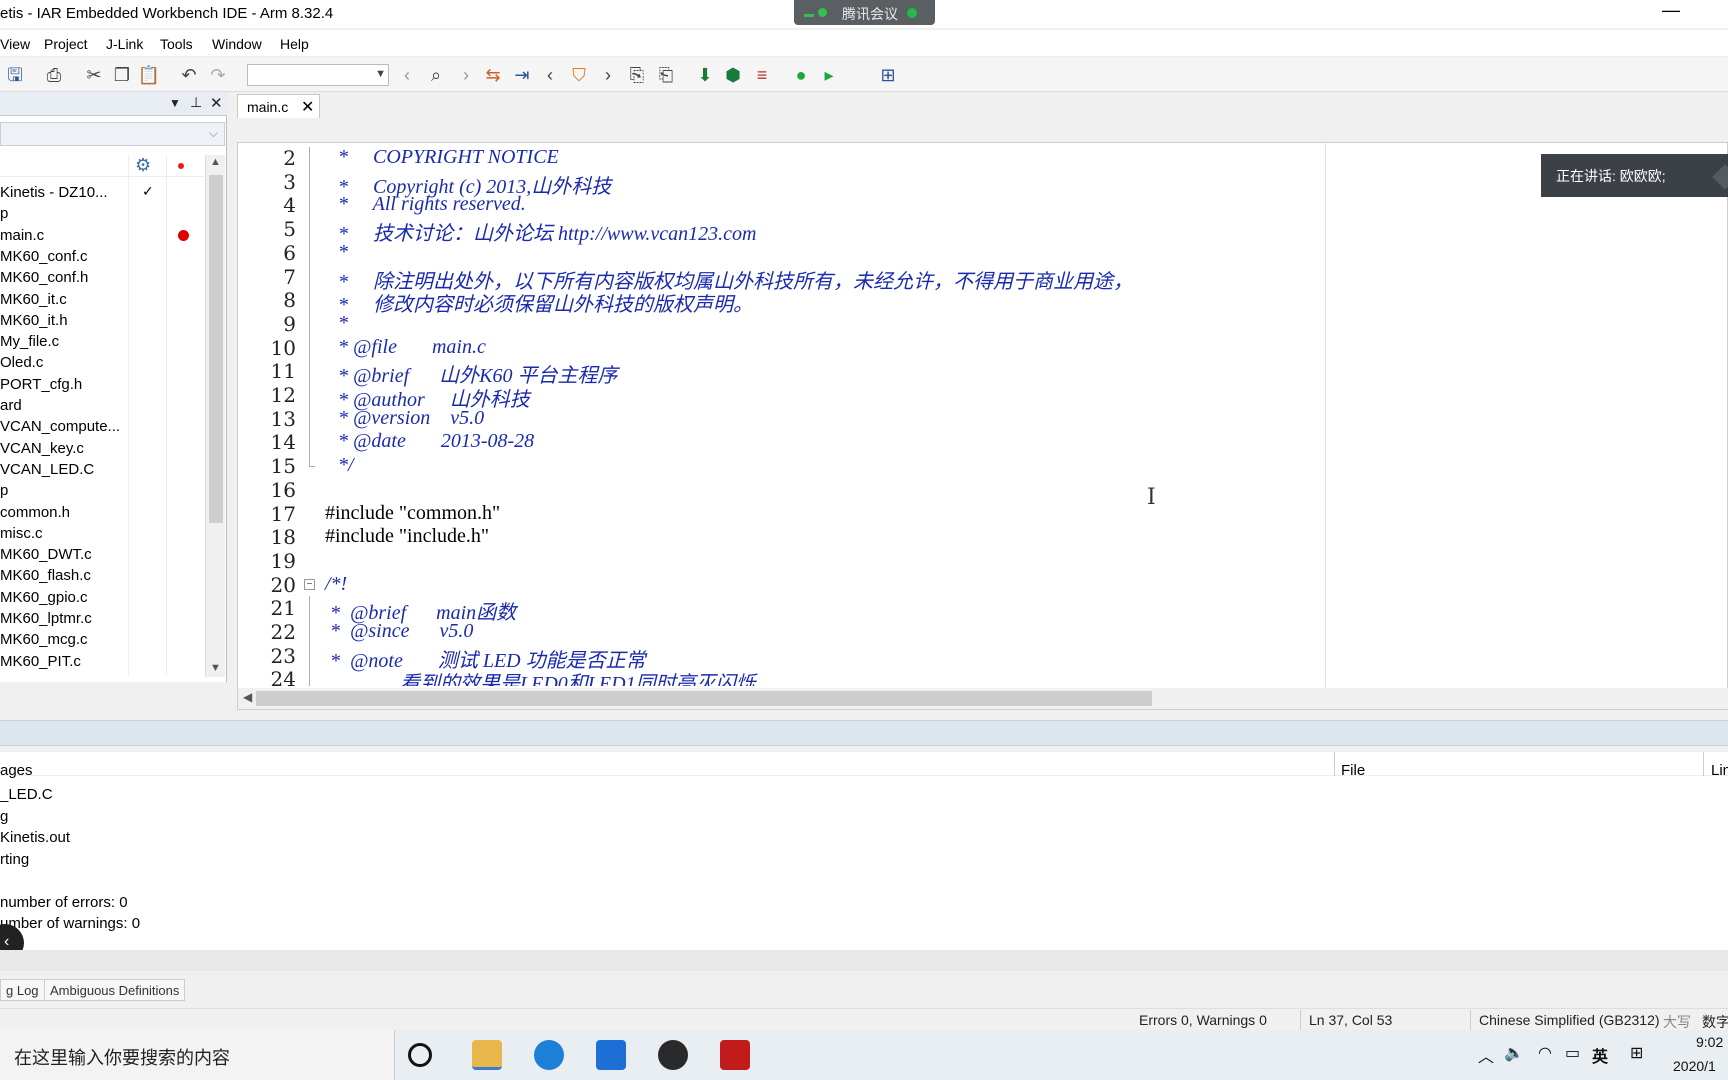 The height and width of the screenshot is (1080, 1728). I want to click on debug-without-download-icon: ▸, so click(829, 75).